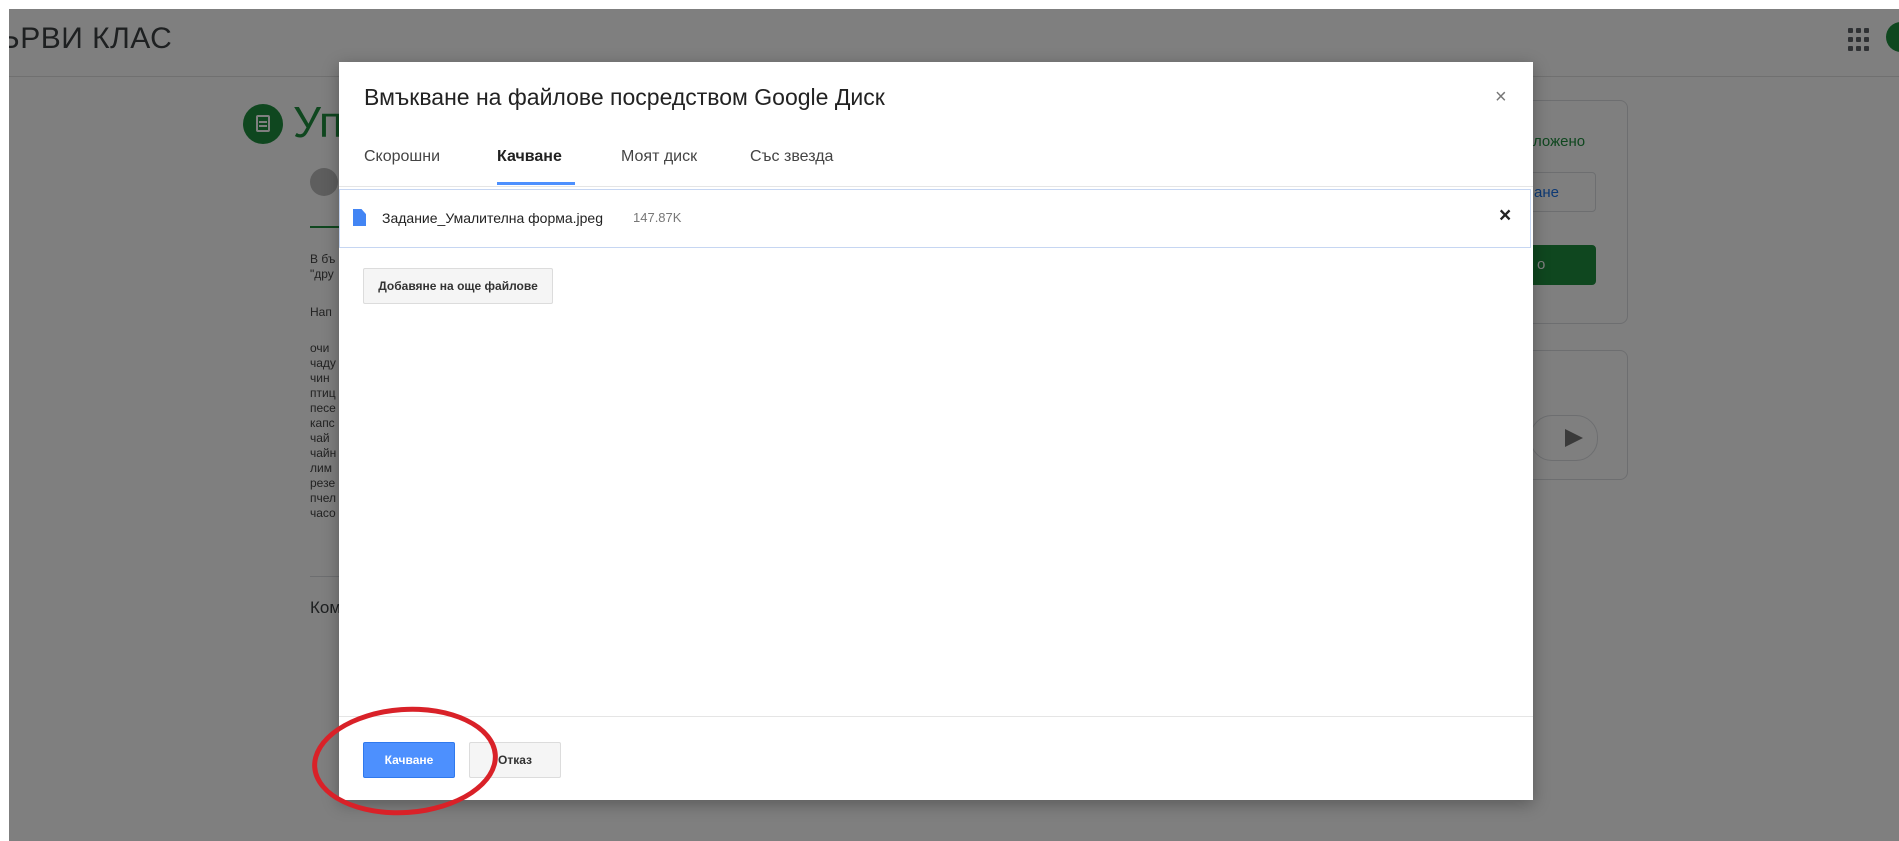  What do you see at coordinates (936, 186) in the screenshot?
I see `tabs-divider` at bounding box center [936, 186].